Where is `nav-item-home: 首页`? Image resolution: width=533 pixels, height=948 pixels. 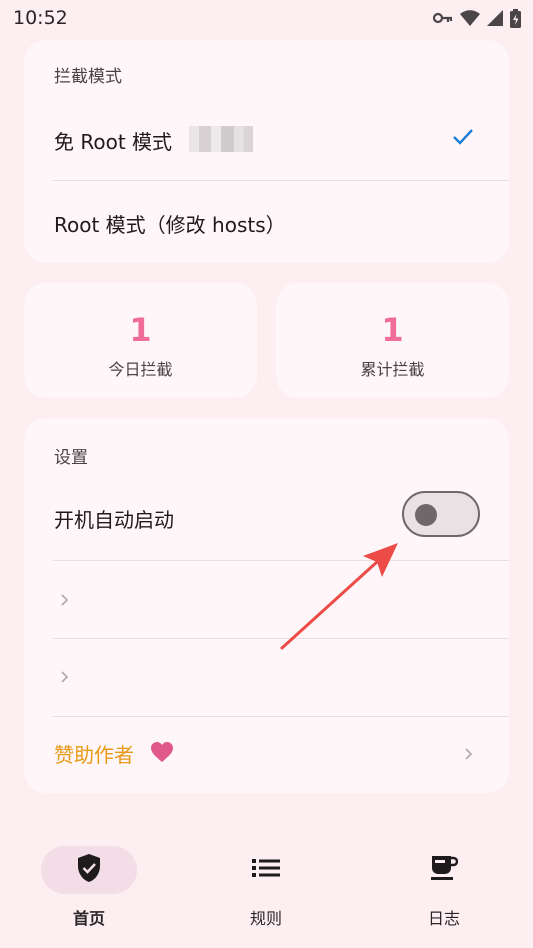 nav-item-home: 首页 is located at coordinates (89, 887).